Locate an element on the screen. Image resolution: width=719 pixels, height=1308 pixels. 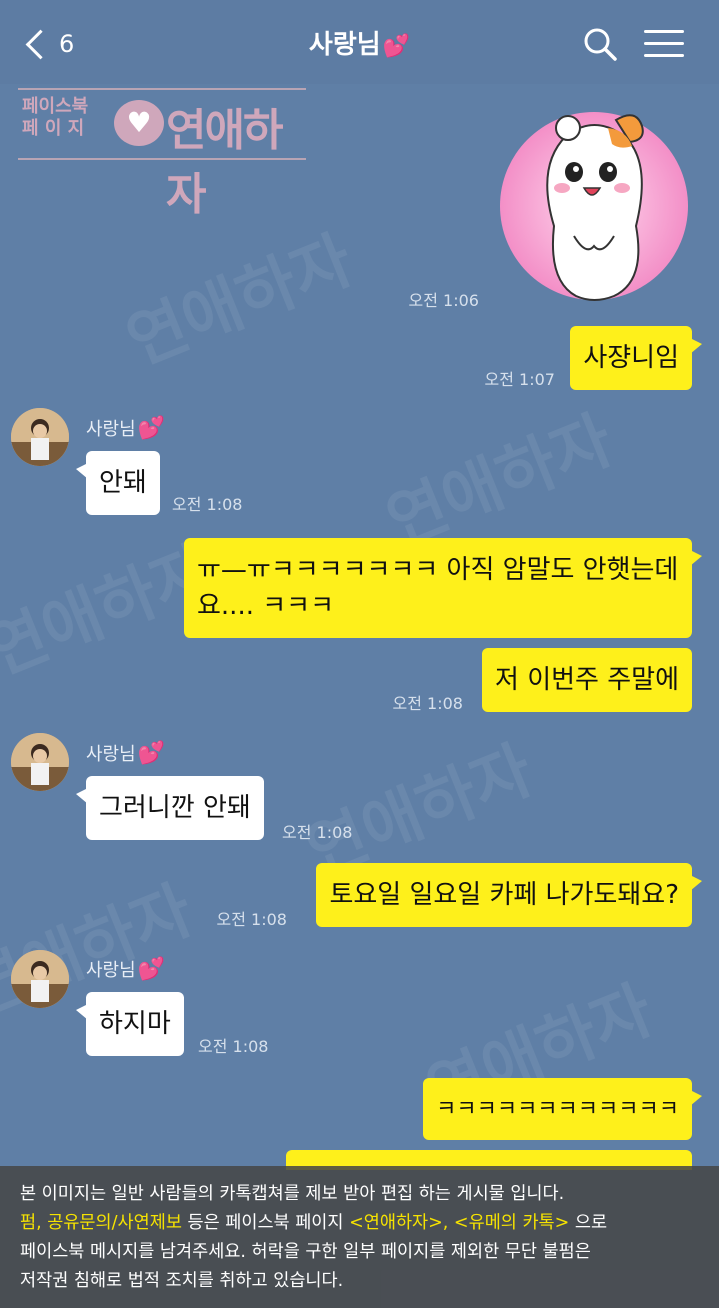
search-icon is located at coordinates (600, 44).